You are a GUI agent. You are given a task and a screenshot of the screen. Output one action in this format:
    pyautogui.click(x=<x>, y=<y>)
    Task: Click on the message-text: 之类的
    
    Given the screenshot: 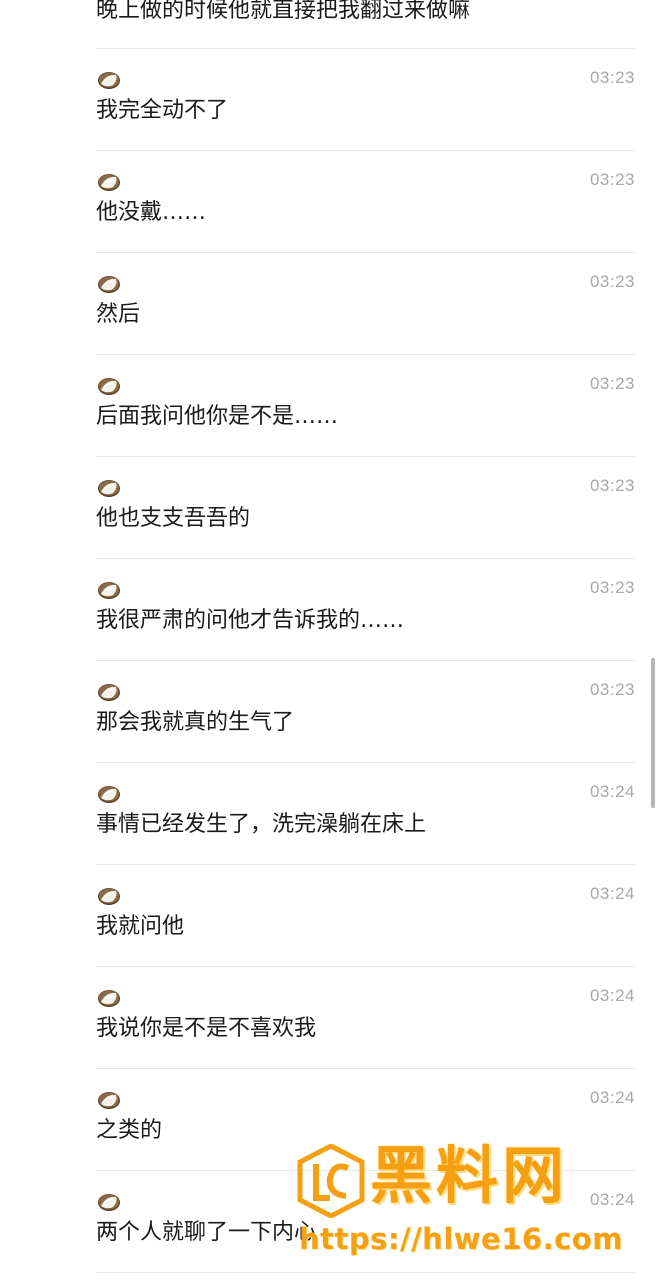 What is the action you would take?
    pyautogui.click(x=129, y=1130)
    